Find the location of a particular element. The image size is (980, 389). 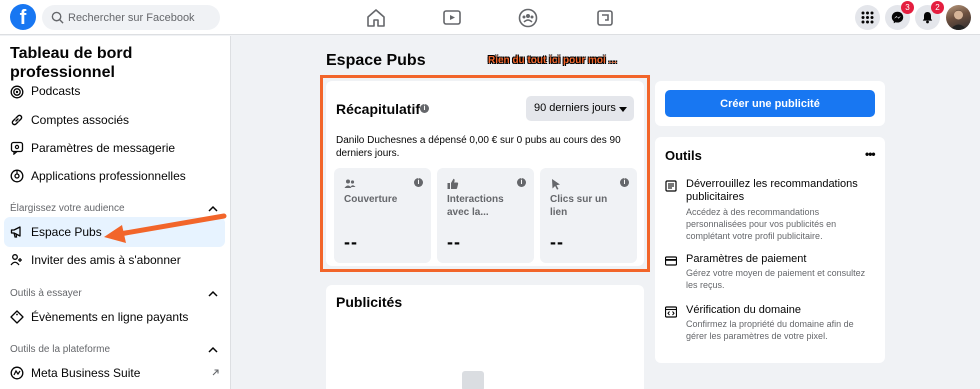

create-ad-card: Créer une publicité is located at coordinates (770, 103).